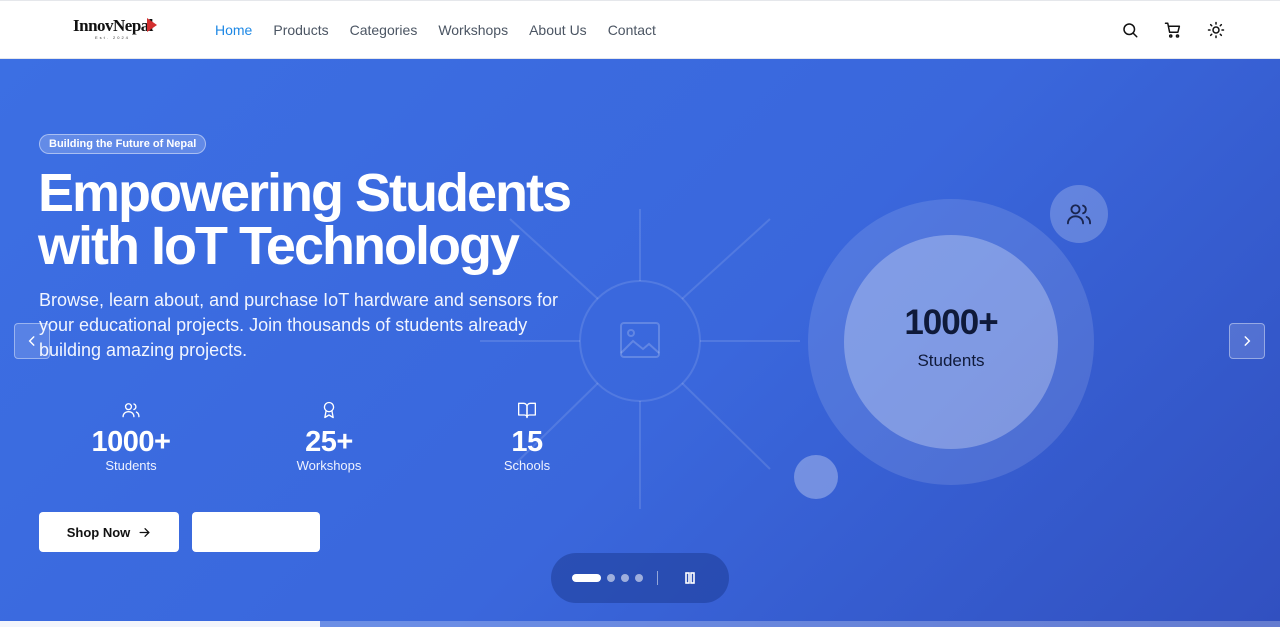  What do you see at coordinates (112, 37) in the screenshot?
I see `brand-tagline: Est. 2024` at bounding box center [112, 37].